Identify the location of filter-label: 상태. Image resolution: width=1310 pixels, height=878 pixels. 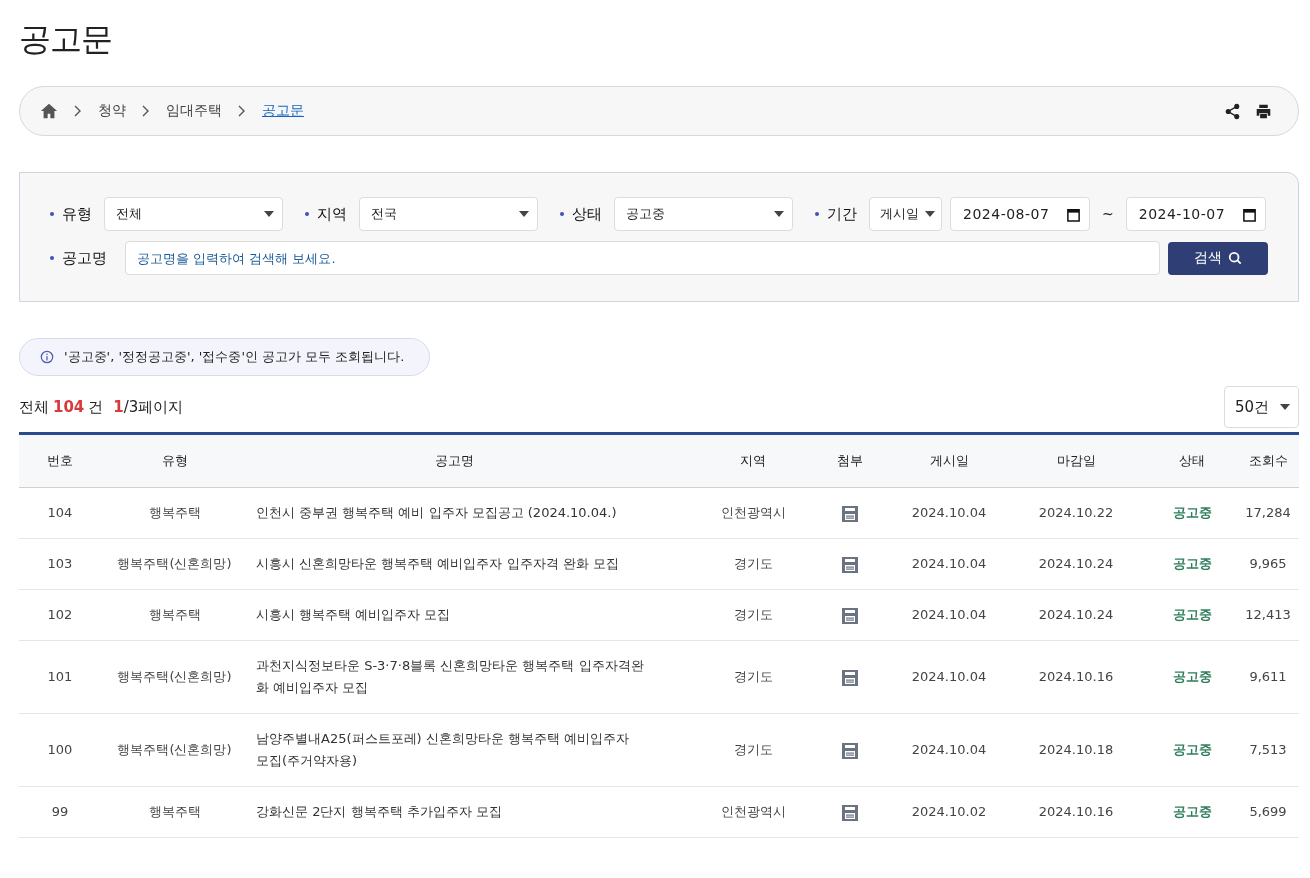
(581, 214).